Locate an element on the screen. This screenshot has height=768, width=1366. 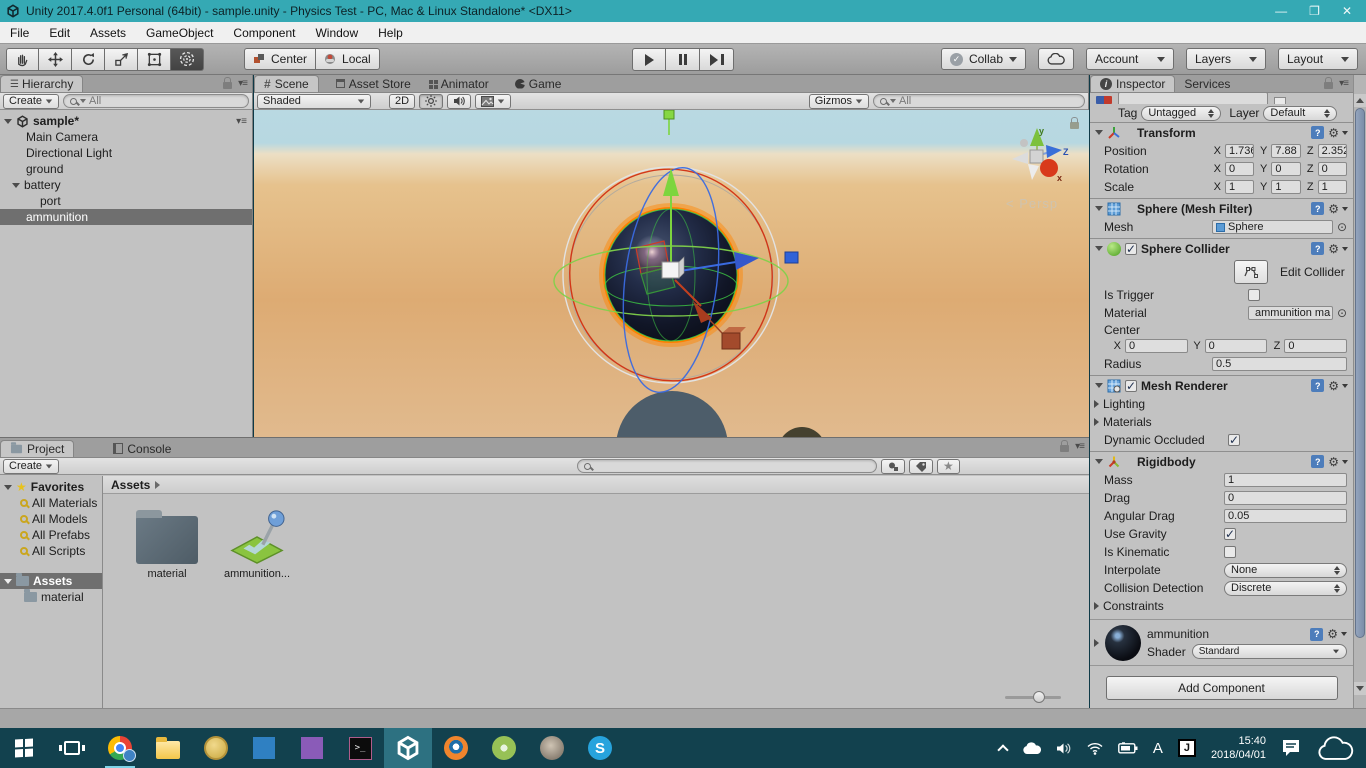
object-picker-icon is located at coordinates (1342, 313).